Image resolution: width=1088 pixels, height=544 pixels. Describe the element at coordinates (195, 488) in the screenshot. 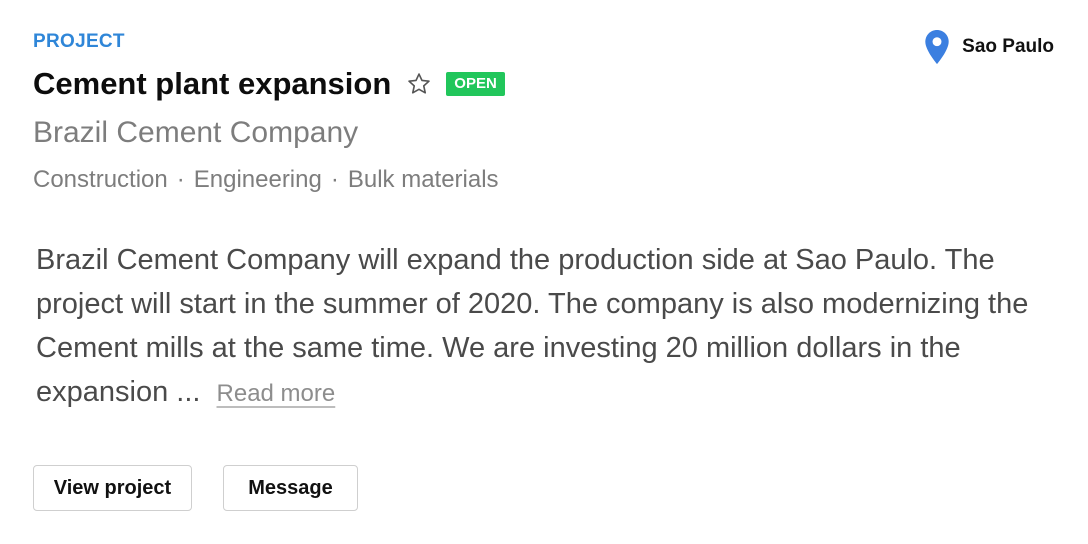

I see `action-bar: View project Message` at that location.